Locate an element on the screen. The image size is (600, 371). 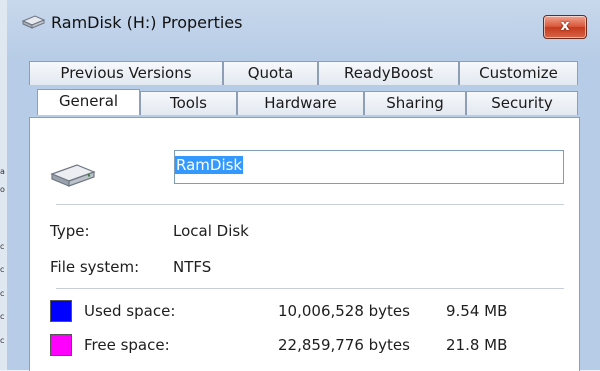
close-button: x is located at coordinates (565, 27).